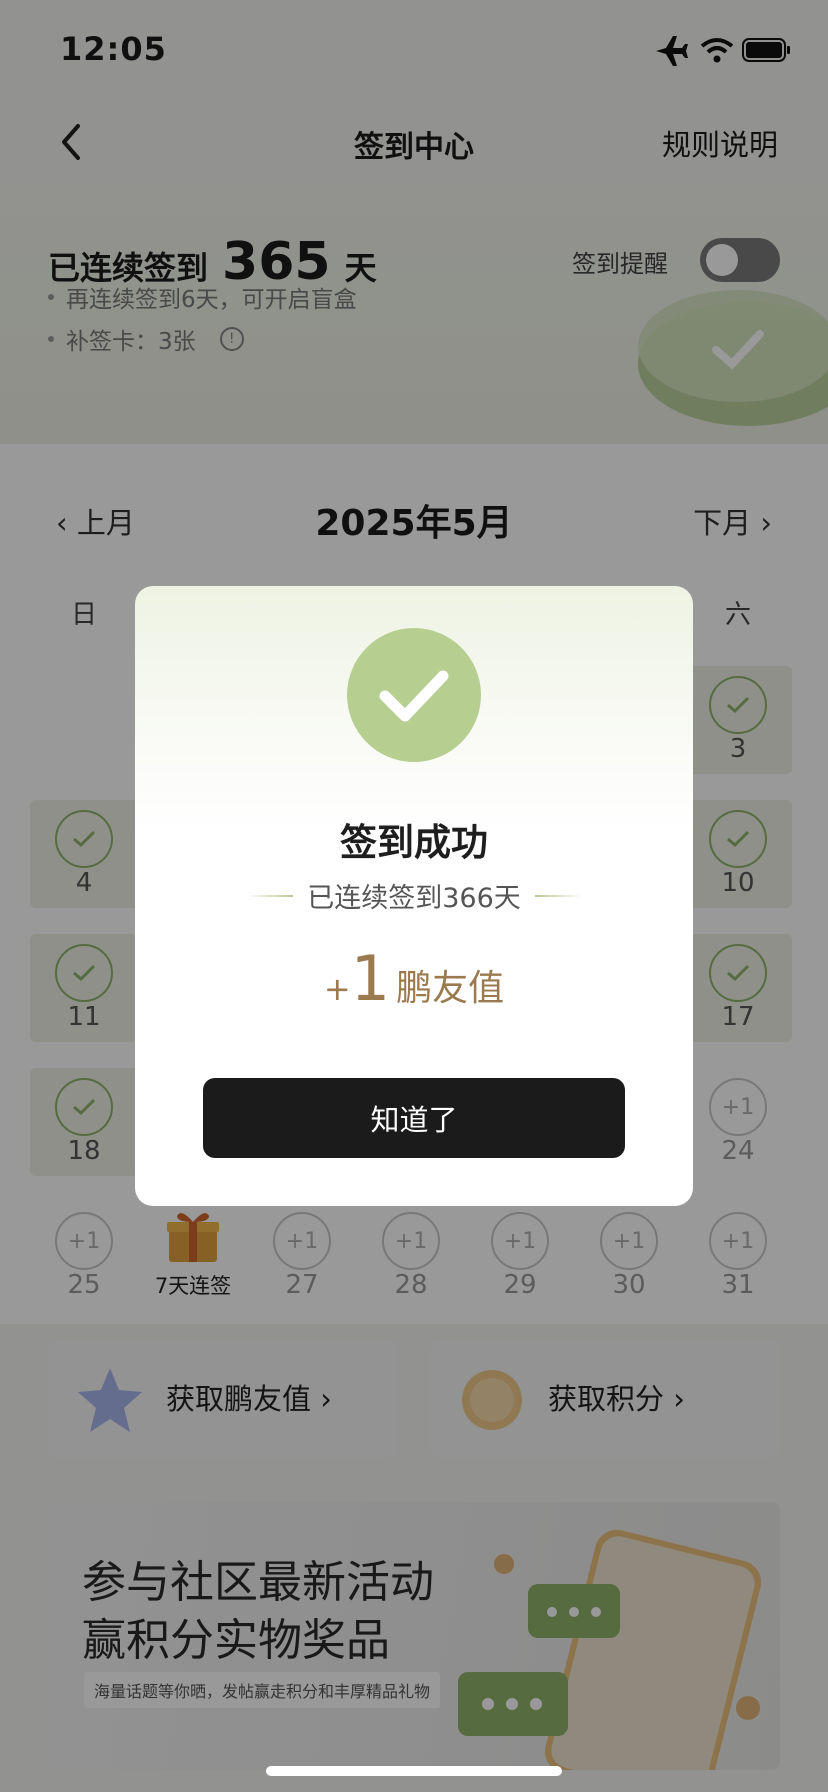 Image resolution: width=828 pixels, height=1792 pixels. I want to click on reward-unit: 鹏友值, so click(450, 988).